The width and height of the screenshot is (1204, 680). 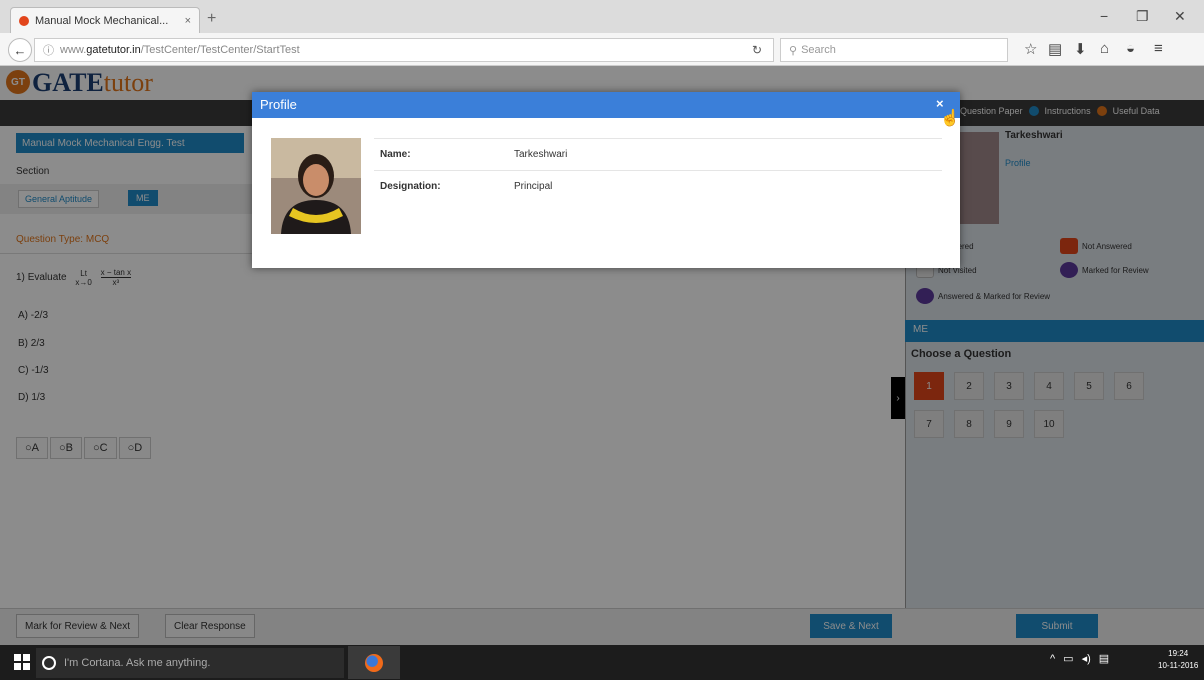 I want to click on windows-start-icon, so click(x=22, y=662).